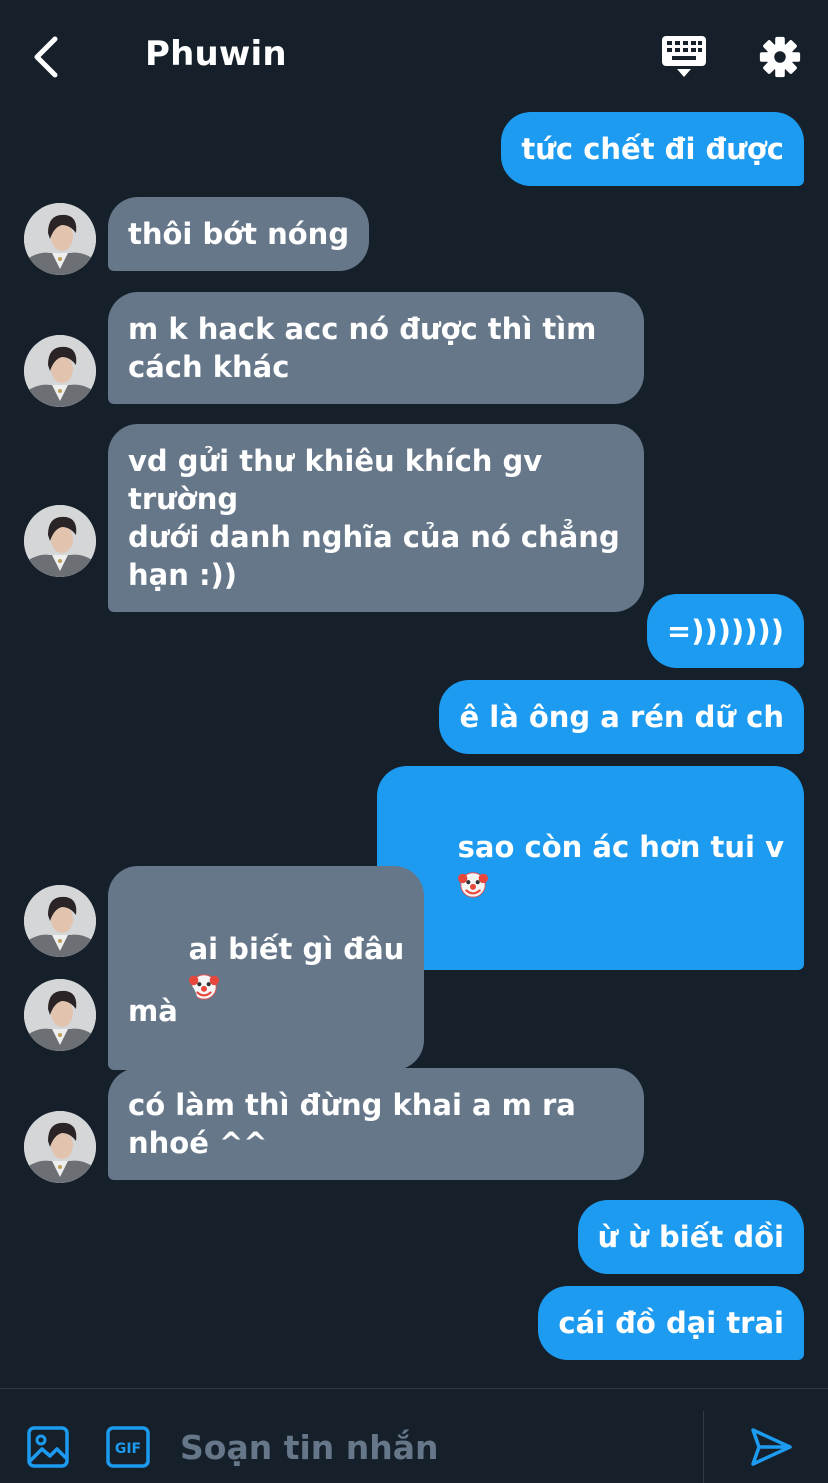  I want to click on message-bubble-sent: ê là ông a rén dữ ch, so click(621, 717).